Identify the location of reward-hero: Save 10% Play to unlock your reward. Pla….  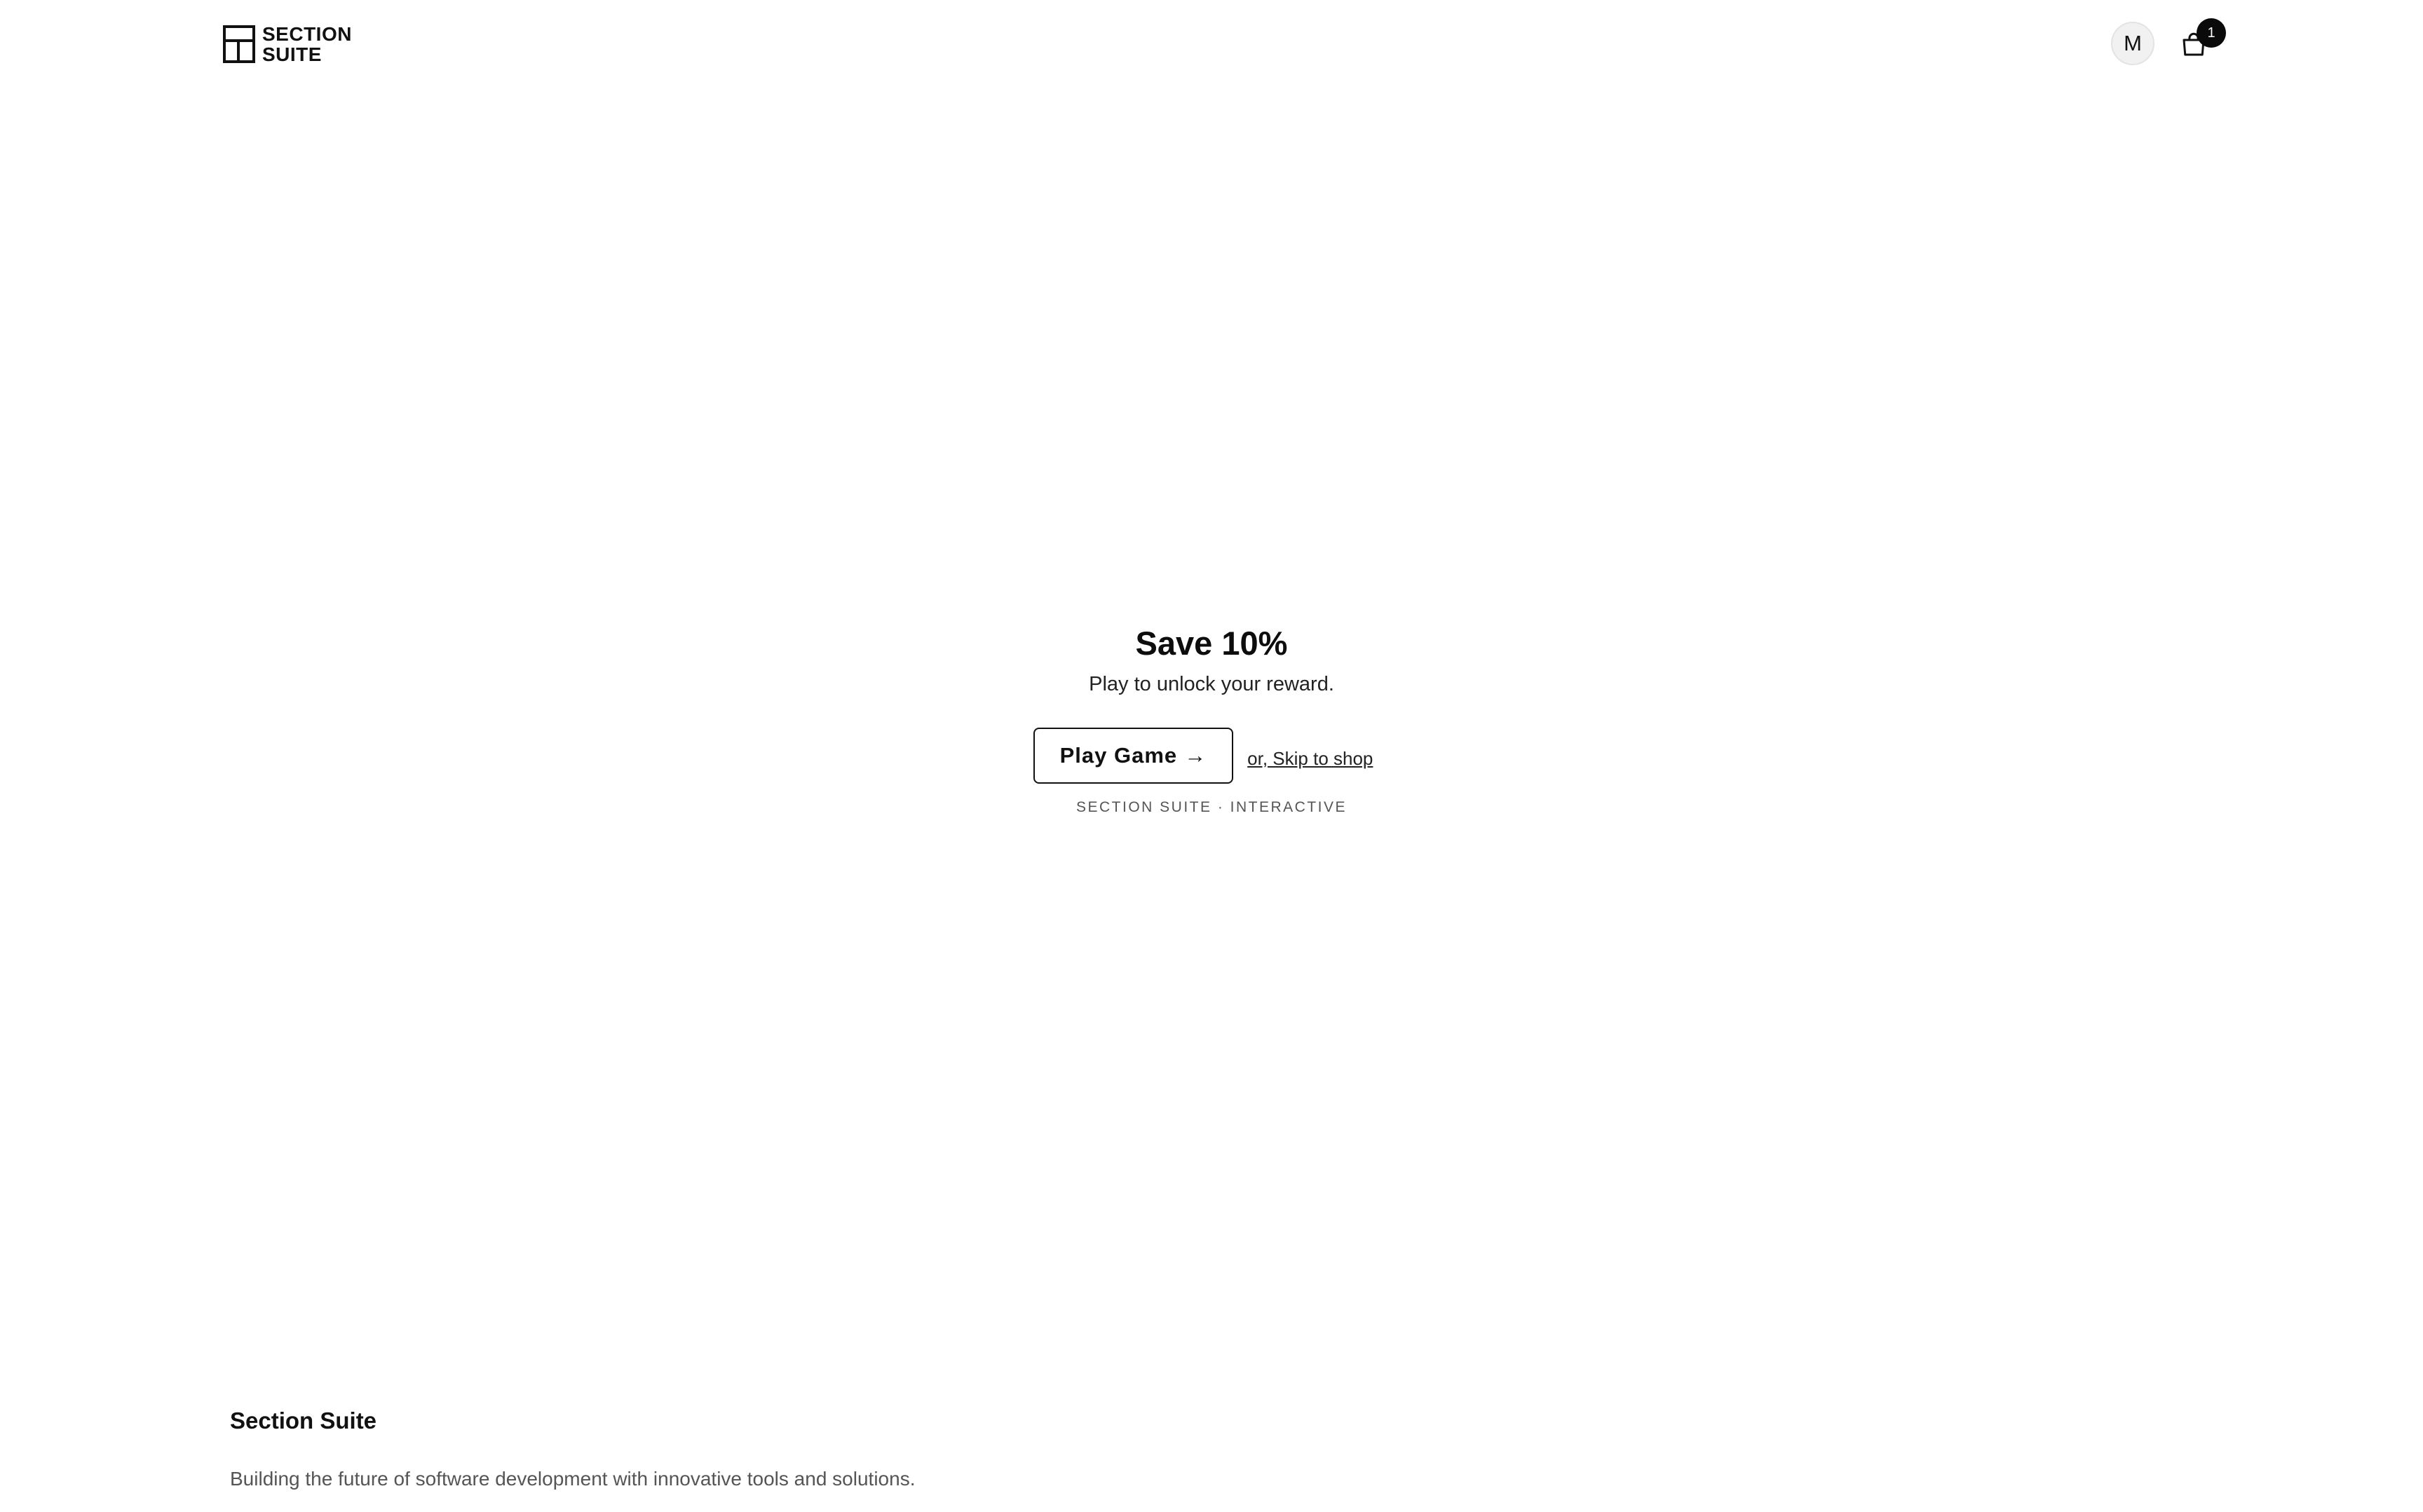
(1211, 720).